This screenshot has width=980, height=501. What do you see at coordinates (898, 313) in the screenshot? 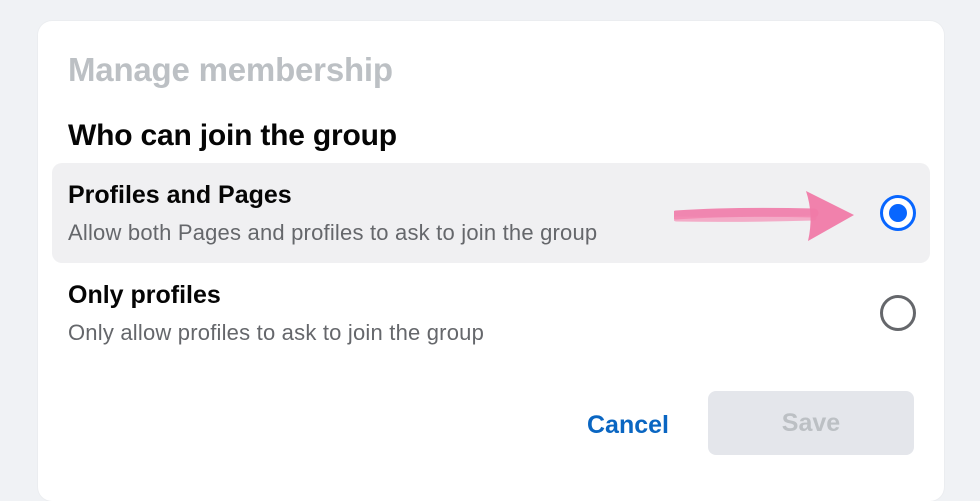
I see `radio-unselected-icon` at bounding box center [898, 313].